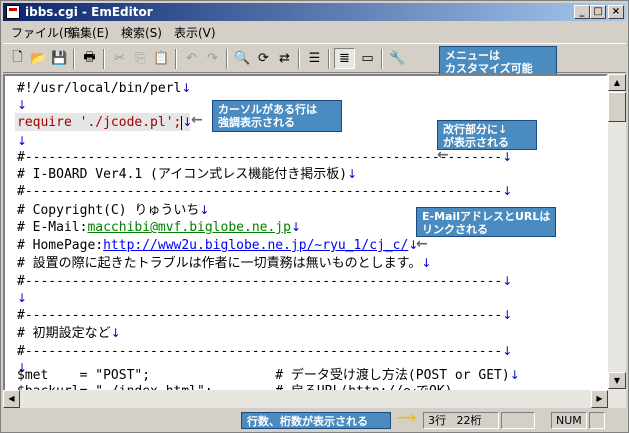 This screenshot has width=629, height=433. What do you see at coordinates (113, 210) in the screenshot?
I see `editor-line: # Copyright(C) りゅういち↓` at bounding box center [113, 210].